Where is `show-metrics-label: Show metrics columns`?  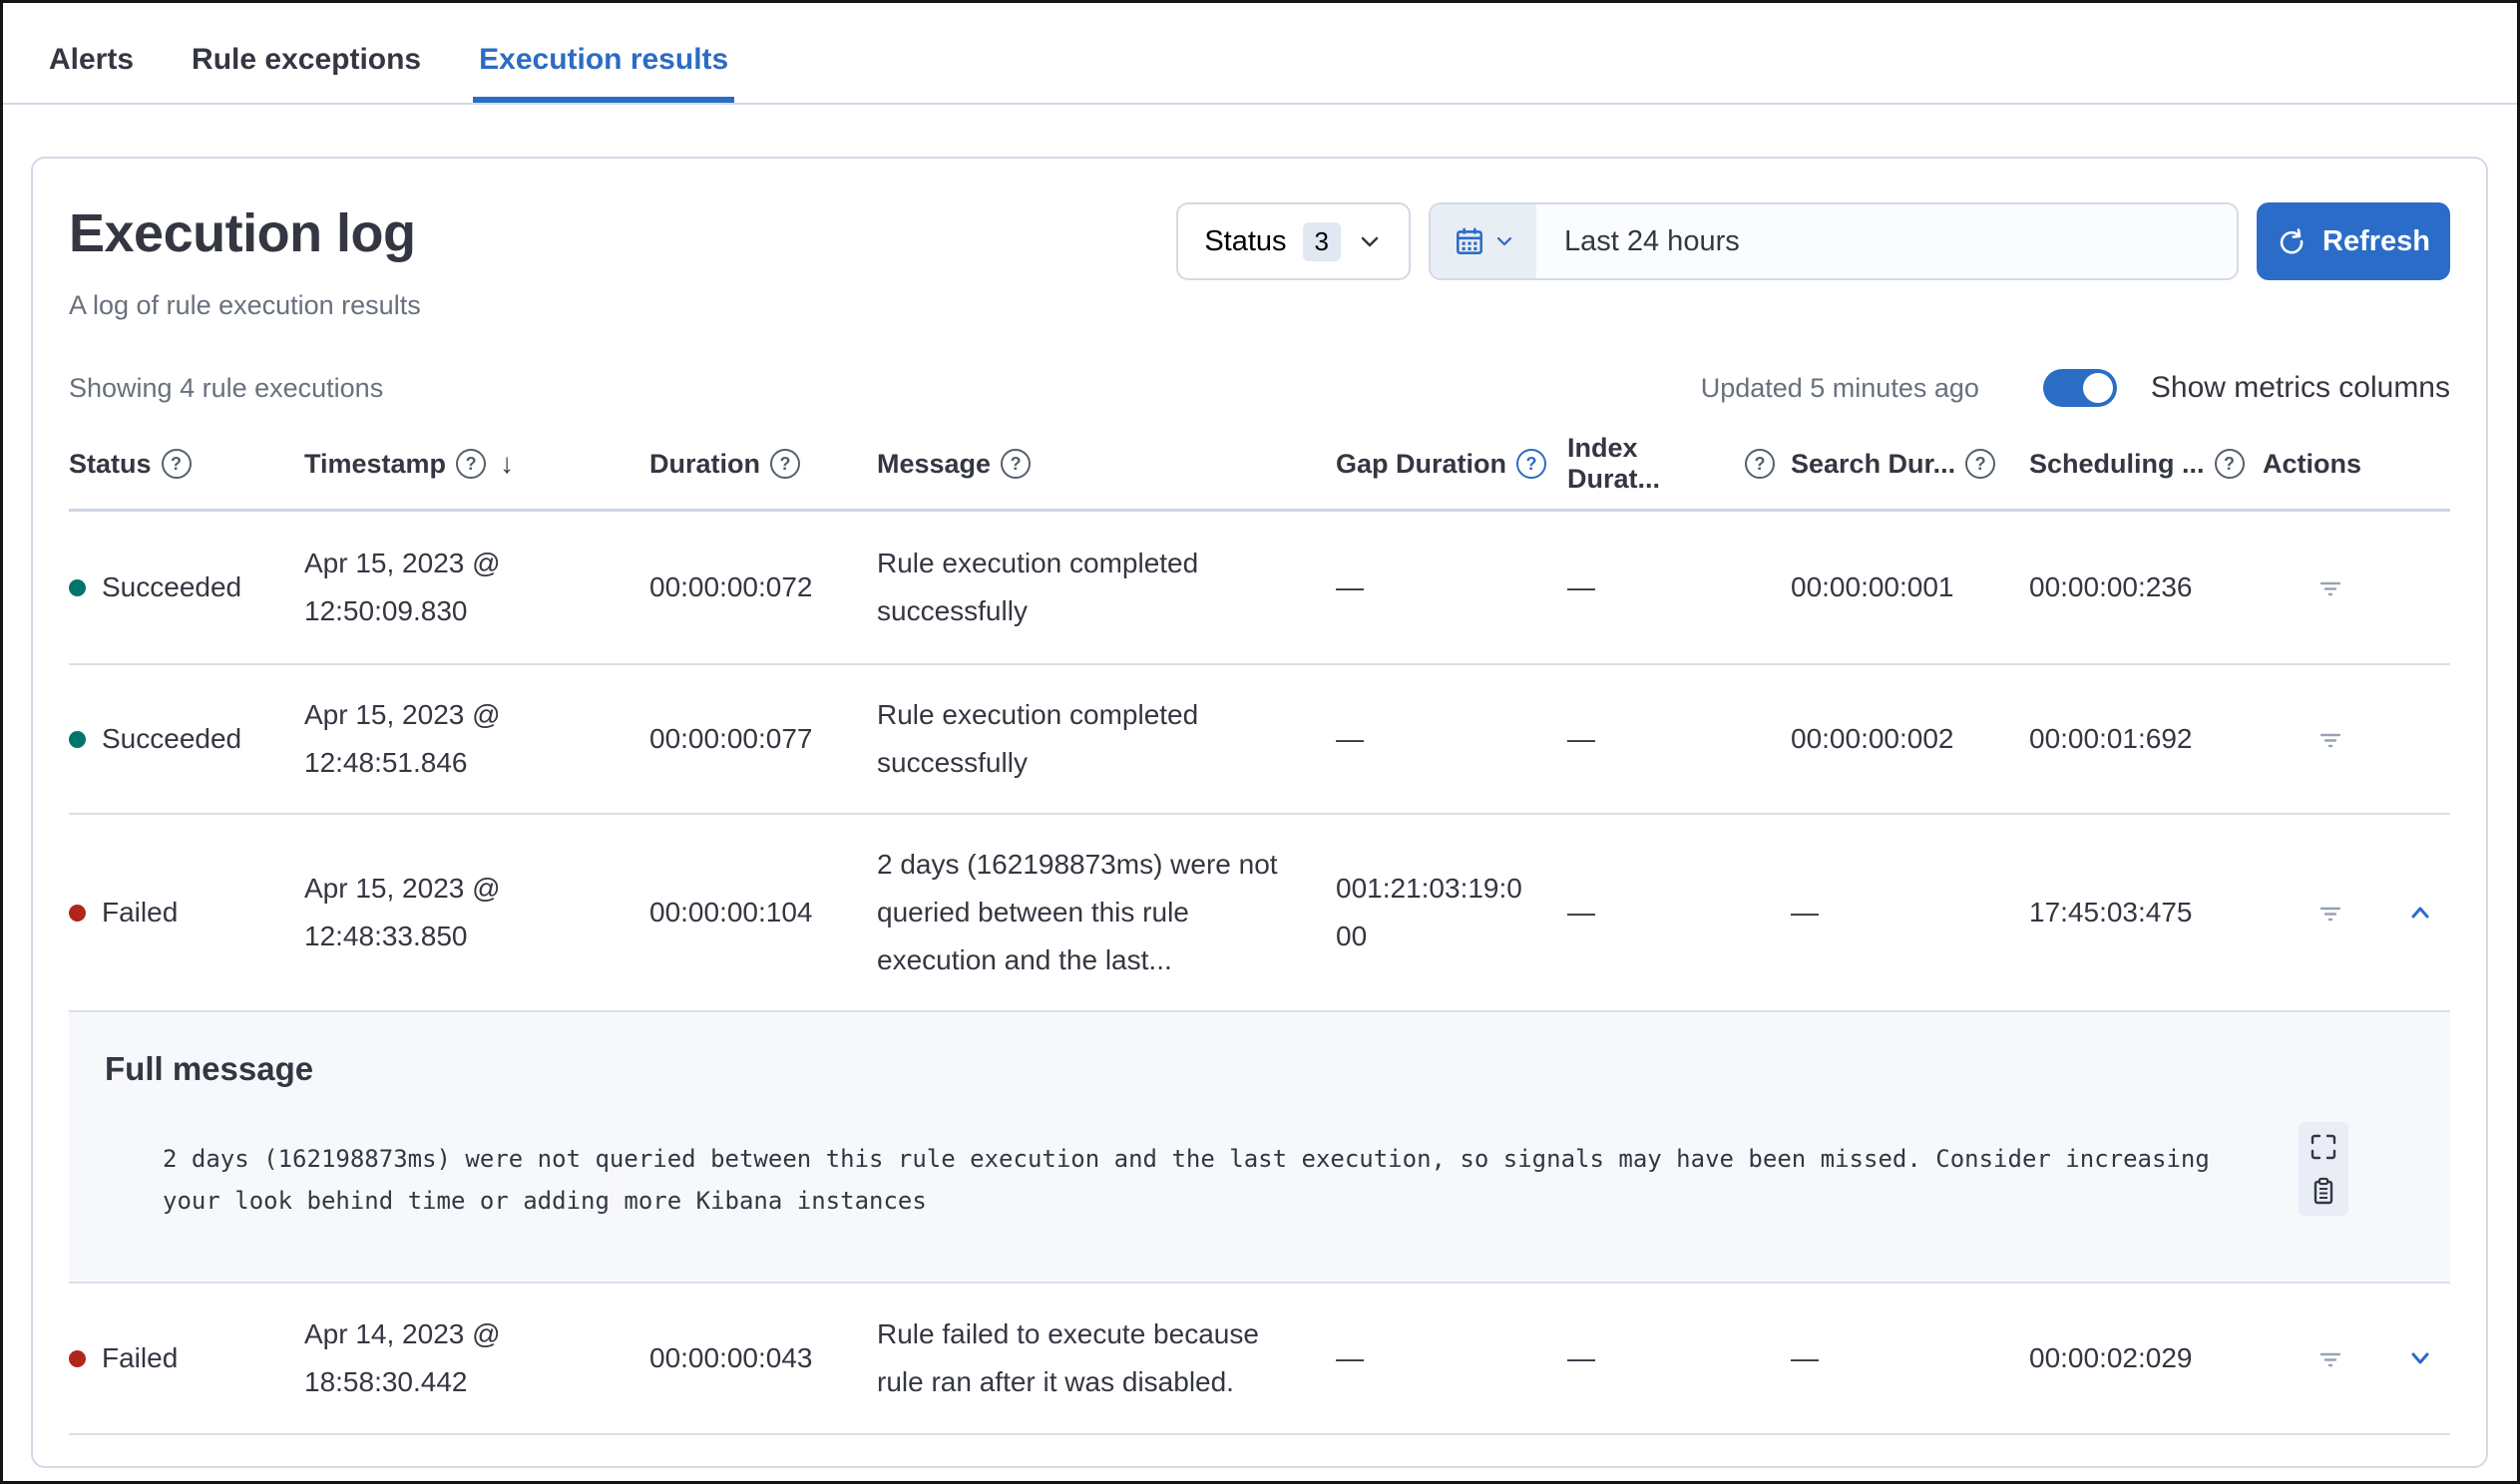
show-metrics-label: Show metrics columns is located at coordinates (2300, 387).